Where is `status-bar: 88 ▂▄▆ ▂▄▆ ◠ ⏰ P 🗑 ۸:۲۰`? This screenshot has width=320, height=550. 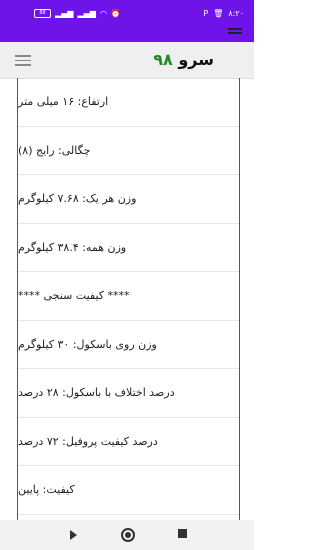 status-bar: 88 ▂▄▆ ▂▄▆ ◠ ⏰ P 🗑 ۸:۲۰ is located at coordinates (127, 13).